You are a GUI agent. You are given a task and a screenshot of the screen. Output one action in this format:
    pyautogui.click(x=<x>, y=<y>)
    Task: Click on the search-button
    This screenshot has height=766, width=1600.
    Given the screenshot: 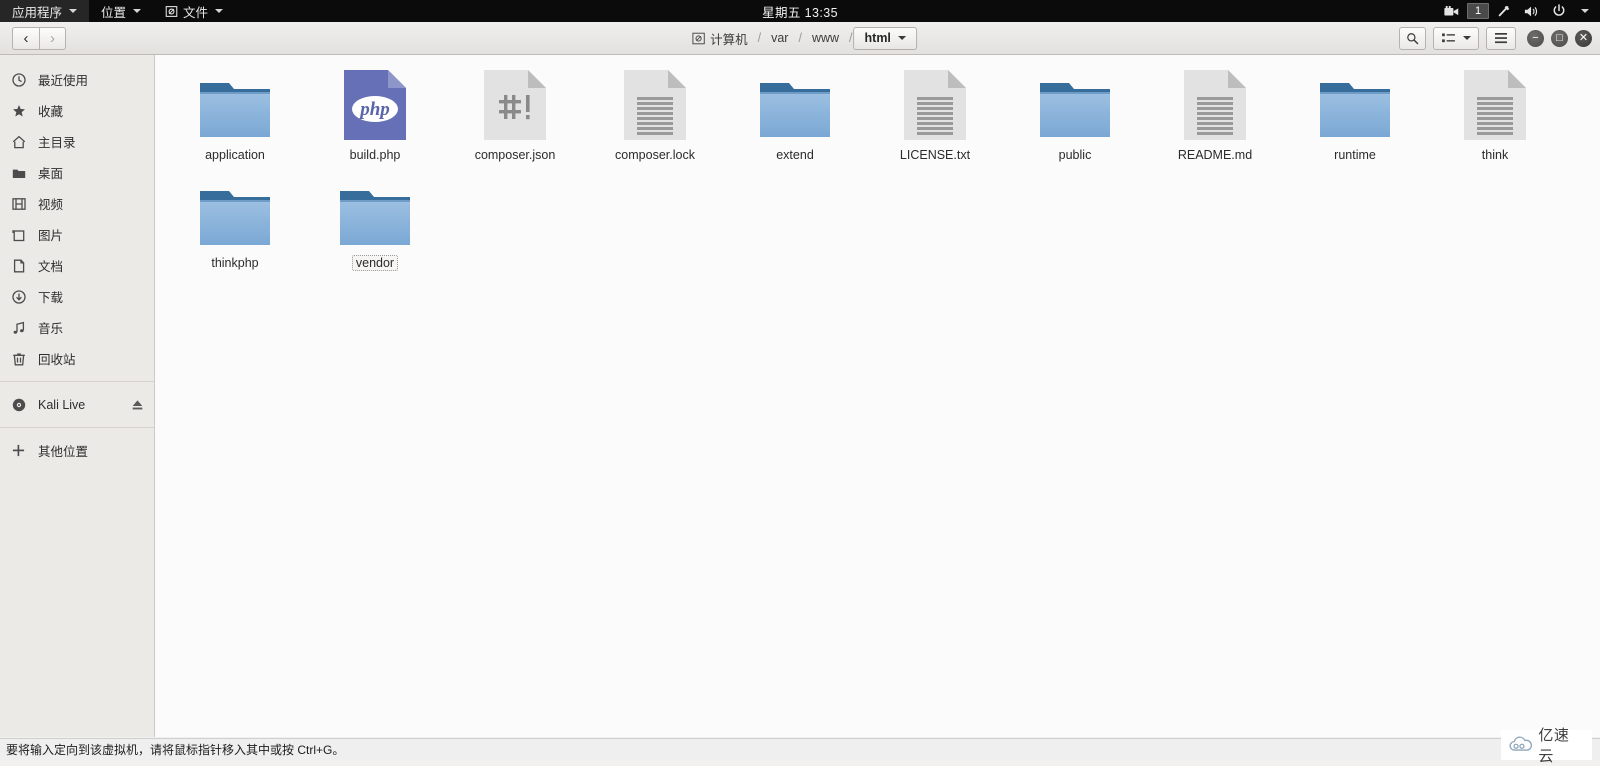 What is the action you would take?
    pyautogui.click(x=1412, y=38)
    